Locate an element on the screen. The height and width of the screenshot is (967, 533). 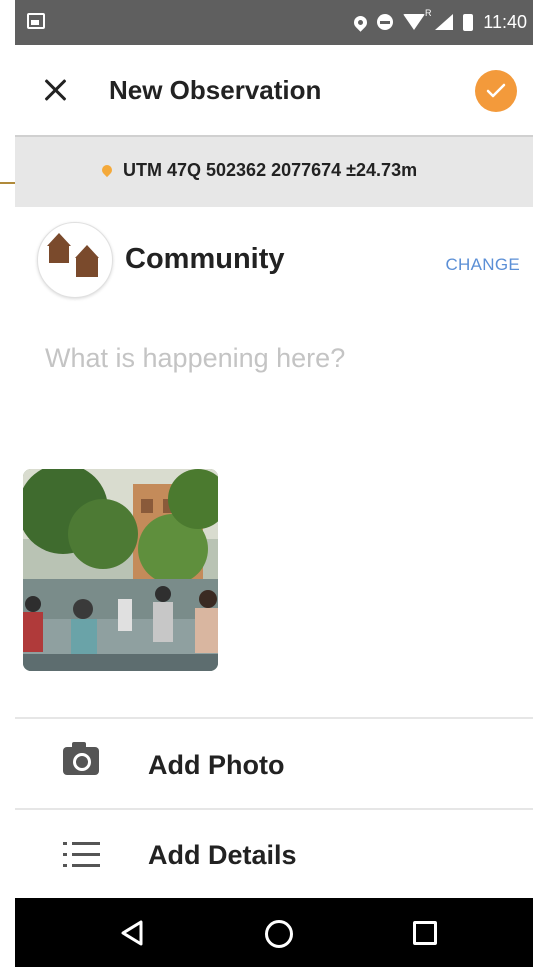
signal-icon: R is located at coordinates (439, 19).